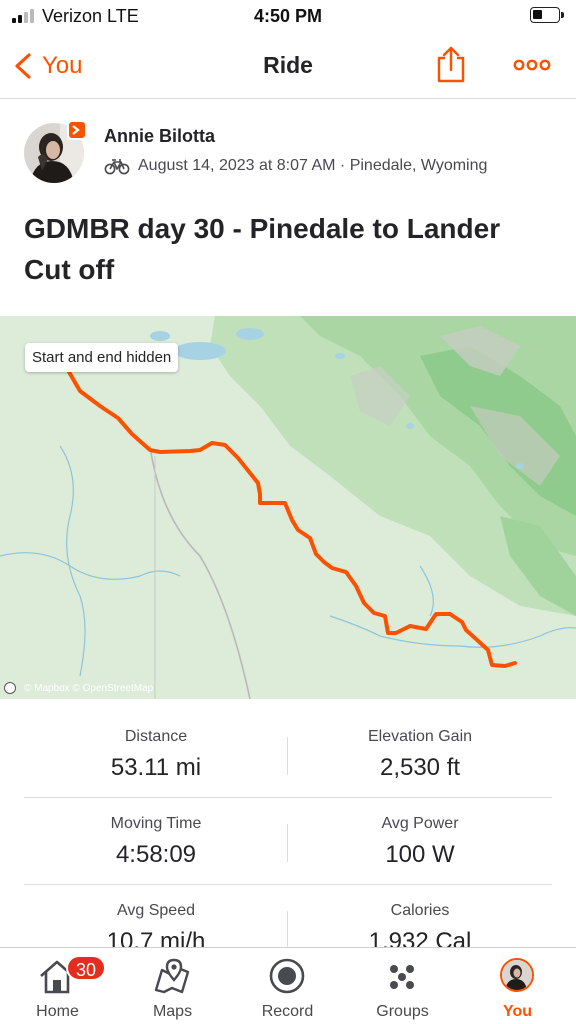 This screenshot has width=576, height=1024. I want to click on chevron-left-icon, so click(23, 66).